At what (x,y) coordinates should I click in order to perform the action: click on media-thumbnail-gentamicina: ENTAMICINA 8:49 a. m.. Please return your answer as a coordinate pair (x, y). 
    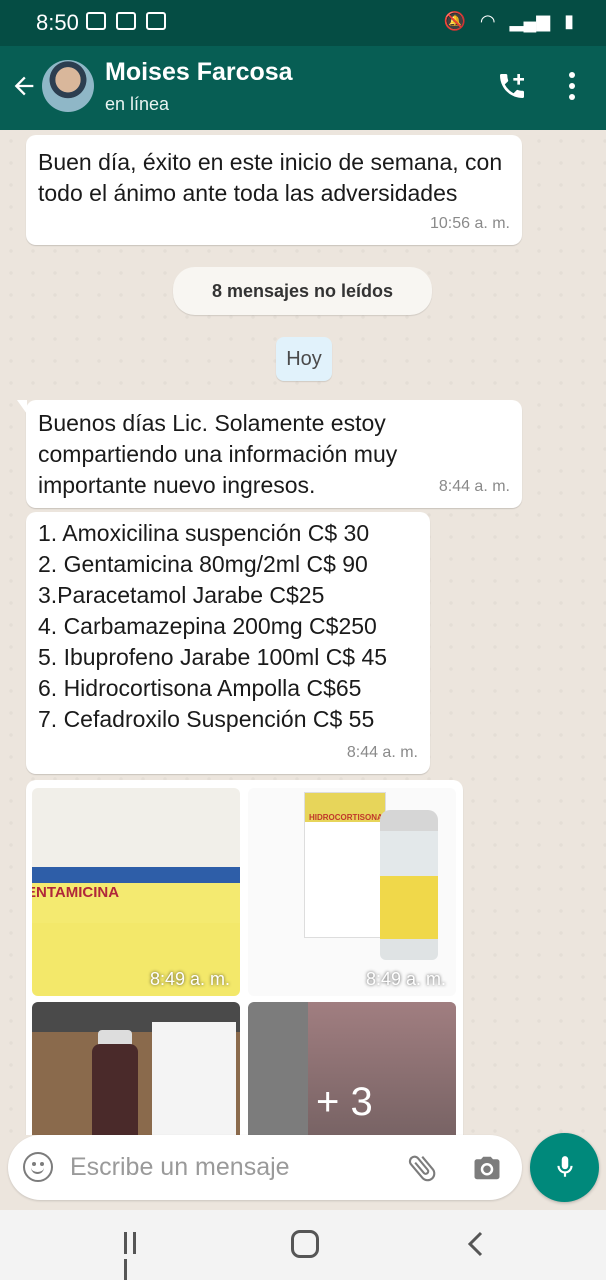
    Looking at the image, I should click on (136, 892).